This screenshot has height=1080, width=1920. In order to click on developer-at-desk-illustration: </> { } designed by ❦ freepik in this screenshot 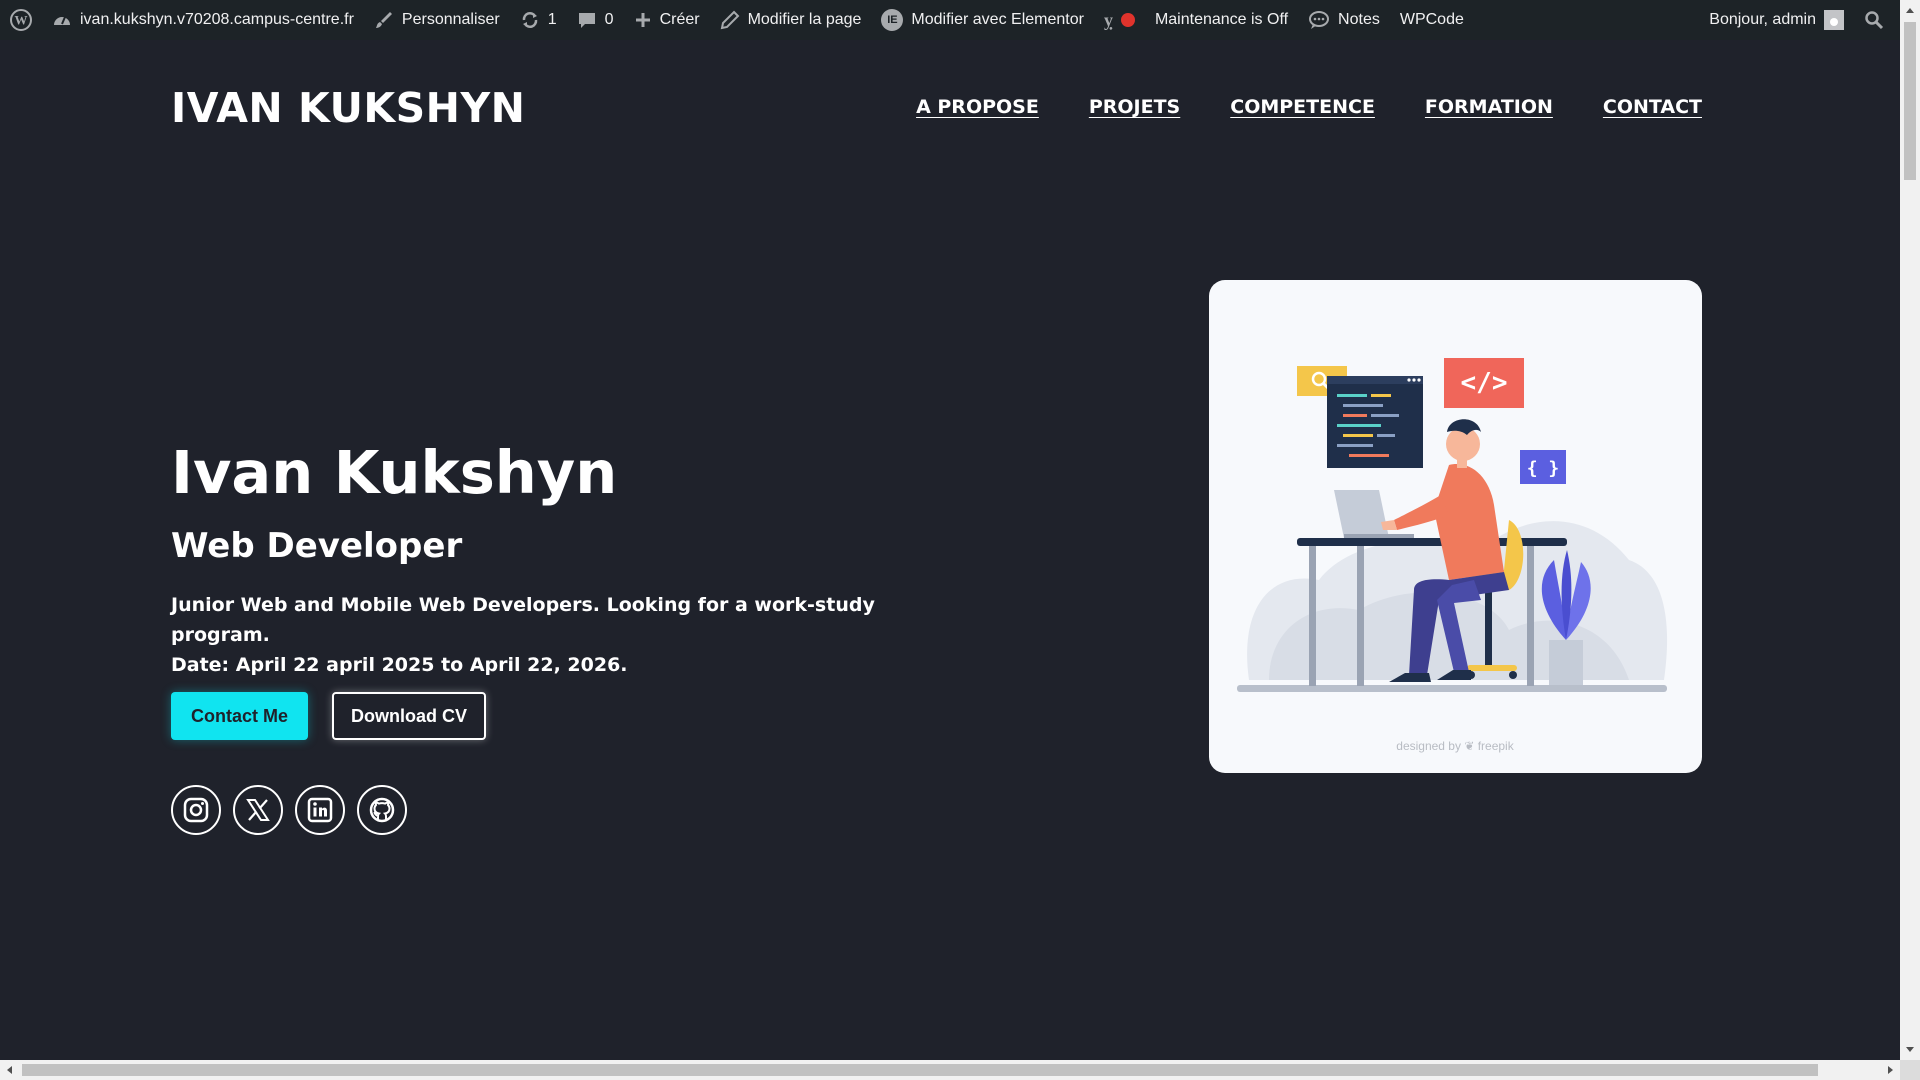, I will do `click(1452, 555)`.